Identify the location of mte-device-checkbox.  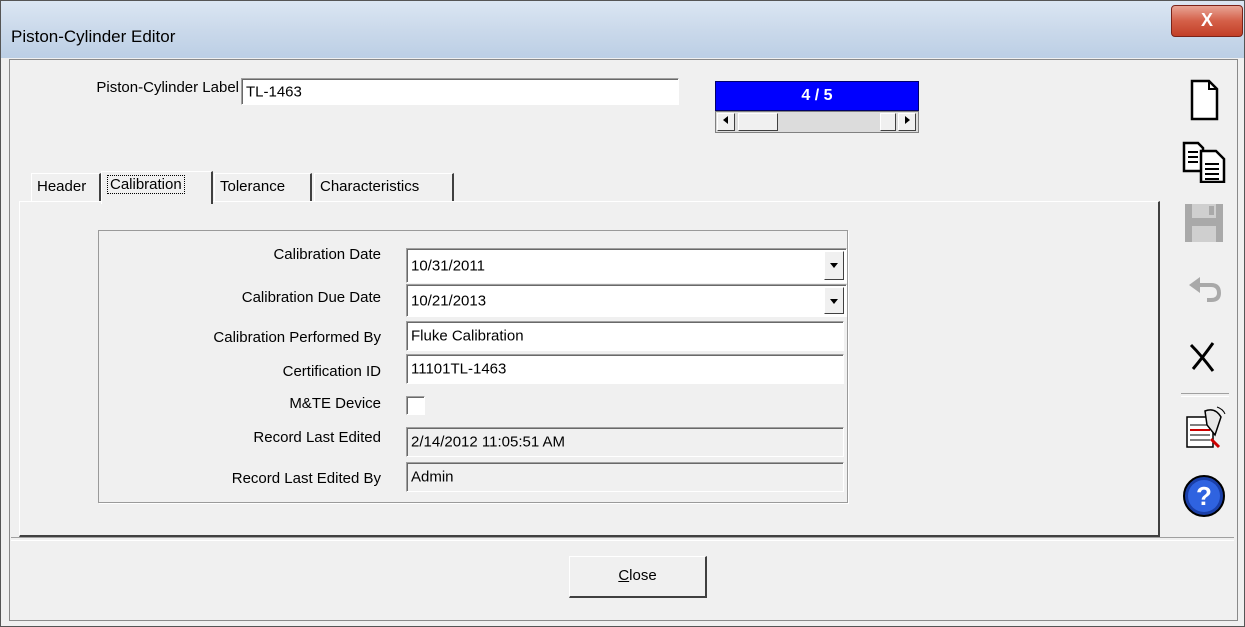
(415, 405).